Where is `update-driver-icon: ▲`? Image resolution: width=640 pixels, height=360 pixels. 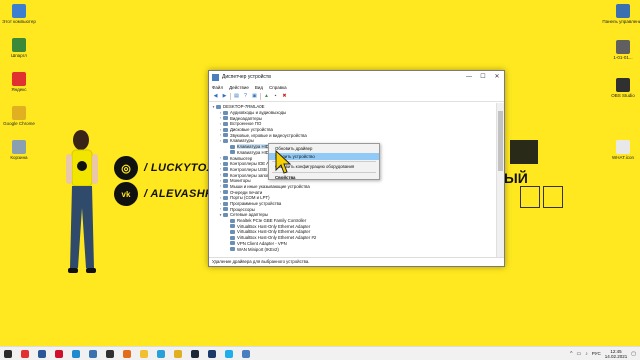 update-driver-icon: ▲ is located at coordinates (266, 96).